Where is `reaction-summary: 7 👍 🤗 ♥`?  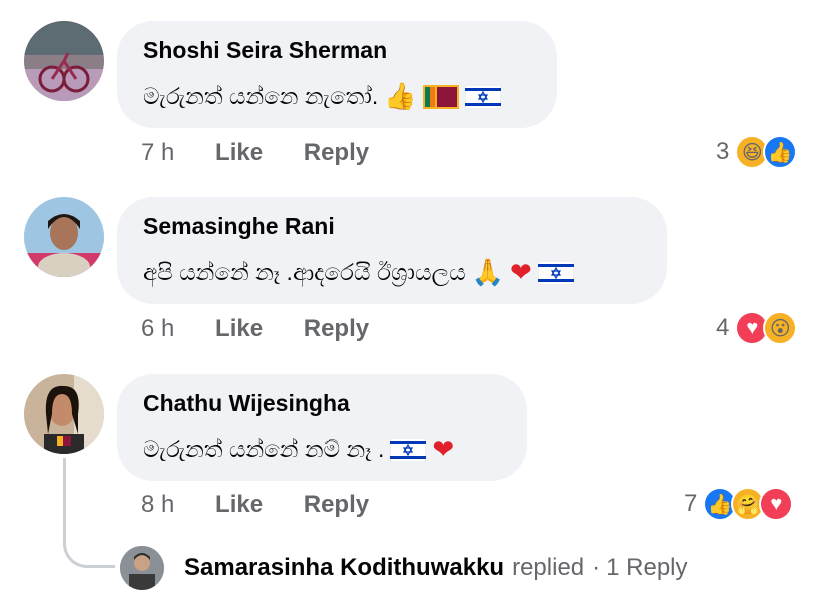 reaction-summary: 7 👍 🤗 ♥ is located at coordinates (739, 504).